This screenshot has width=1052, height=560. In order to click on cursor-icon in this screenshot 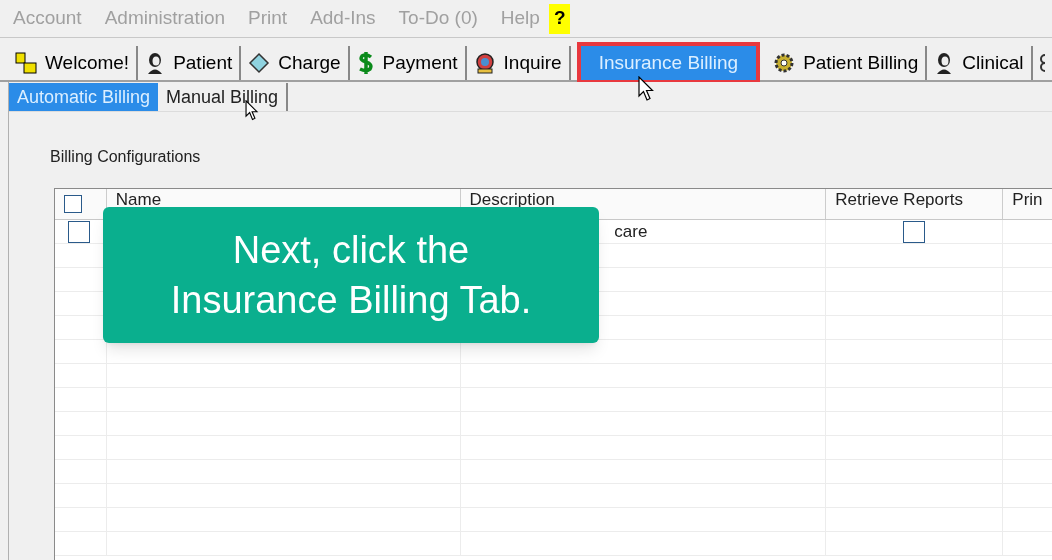, I will do `click(647, 89)`.